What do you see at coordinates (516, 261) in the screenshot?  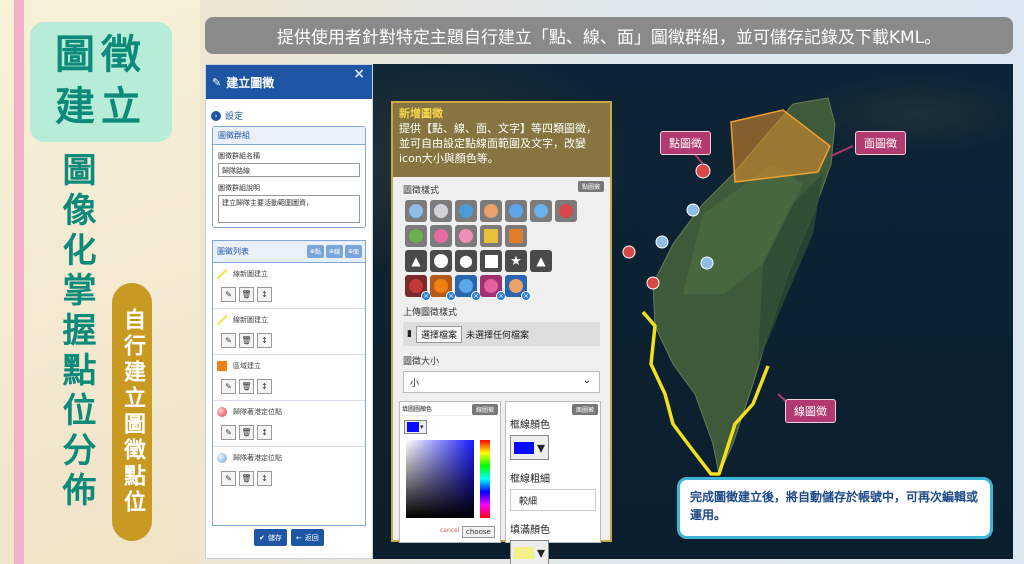 I see `star-shape-icon: ★` at bounding box center [516, 261].